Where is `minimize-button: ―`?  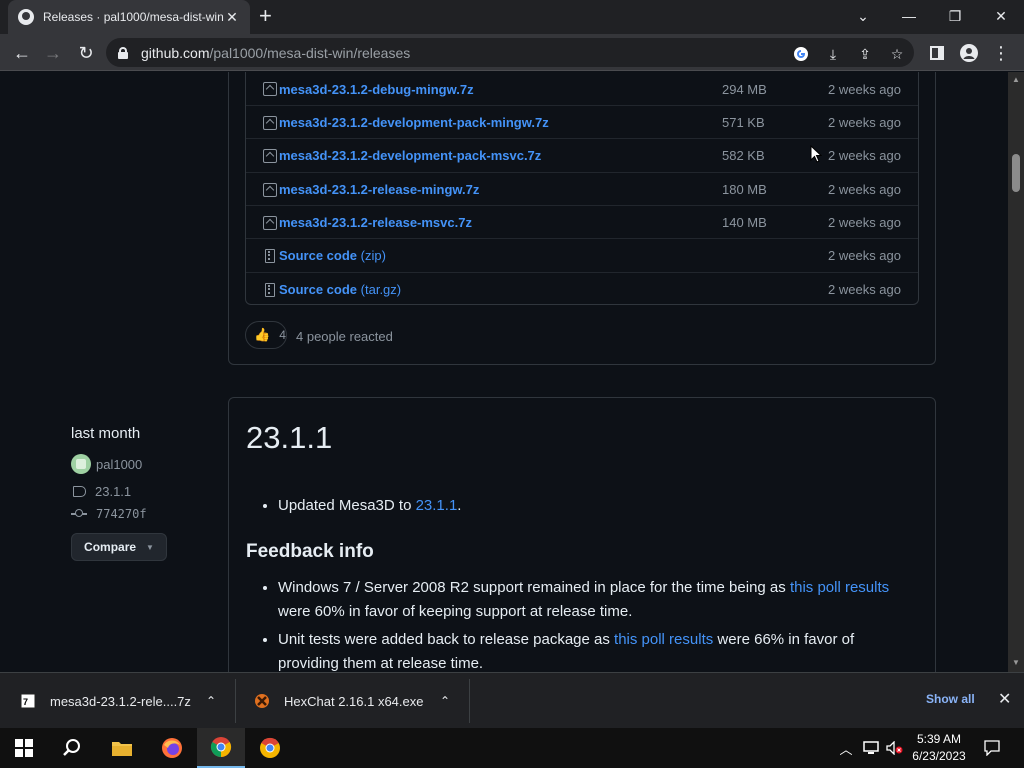
minimize-button: ― is located at coordinates (909, 16).